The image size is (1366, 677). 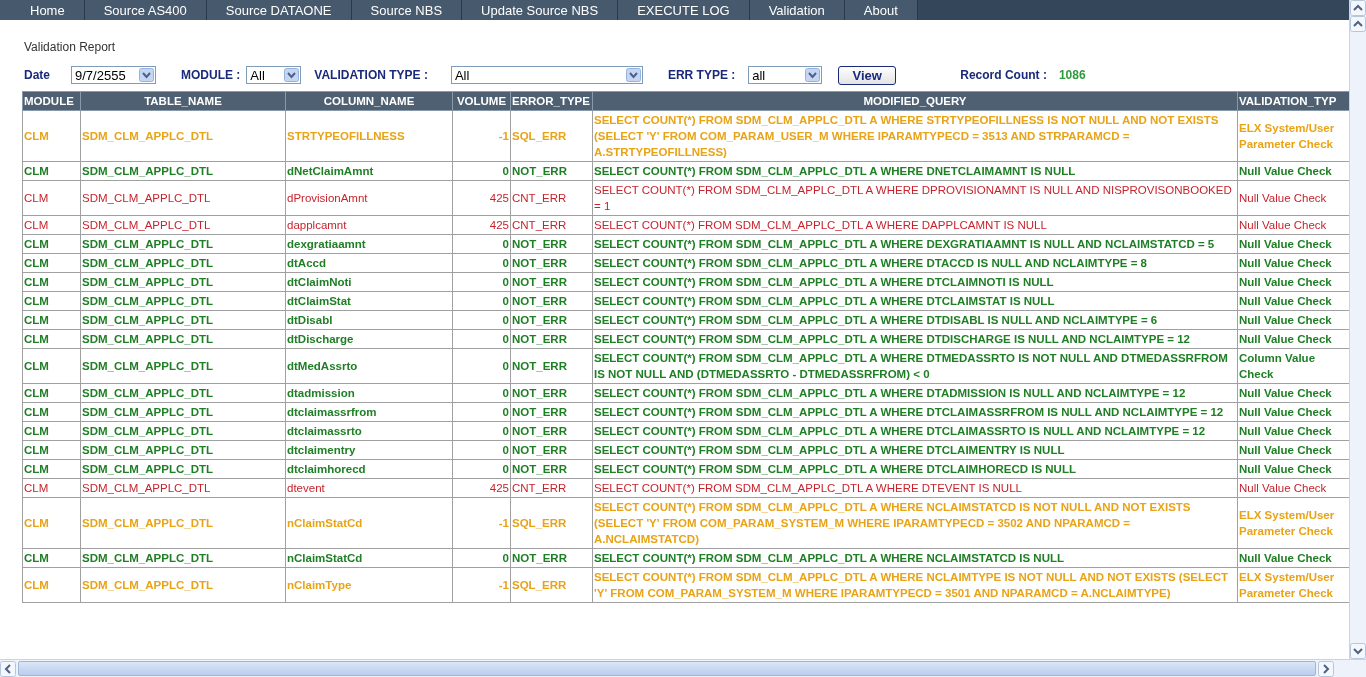 I want to click on table-cell: dtclaimassrto, so click(x=369, y=431).